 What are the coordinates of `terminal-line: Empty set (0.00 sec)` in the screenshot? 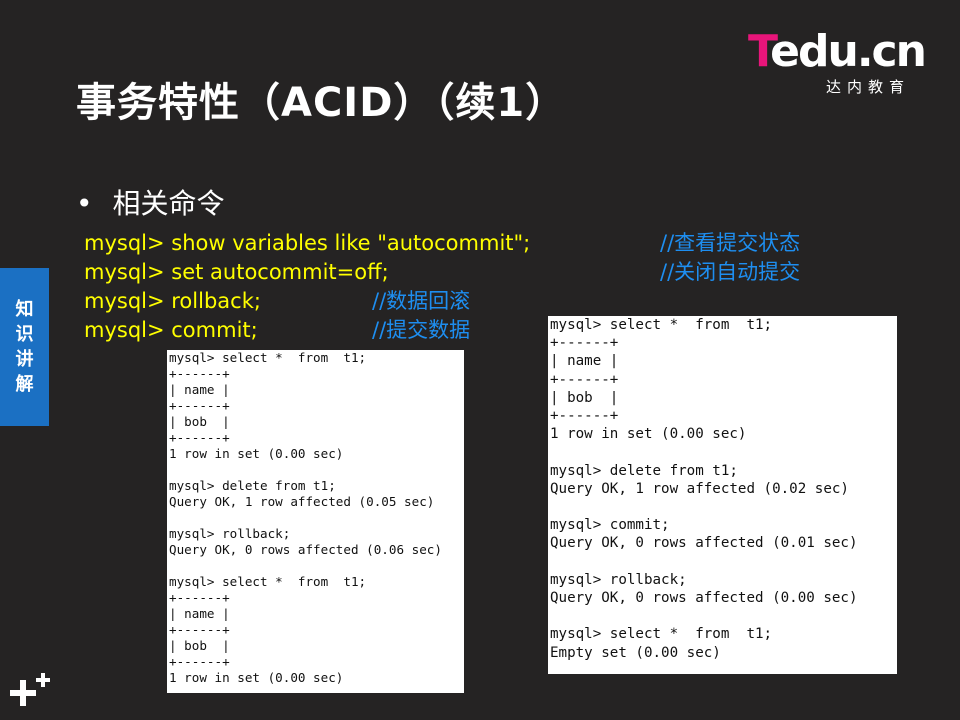 It's located at (635, 652).